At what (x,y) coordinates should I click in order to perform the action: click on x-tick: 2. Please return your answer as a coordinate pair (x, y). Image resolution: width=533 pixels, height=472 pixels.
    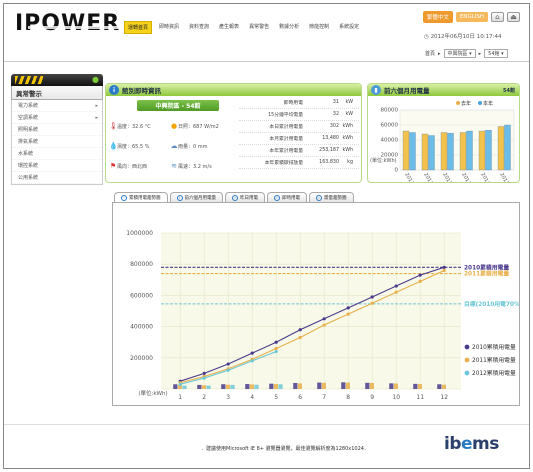
    Looking at the image, I should click on (204, 397).